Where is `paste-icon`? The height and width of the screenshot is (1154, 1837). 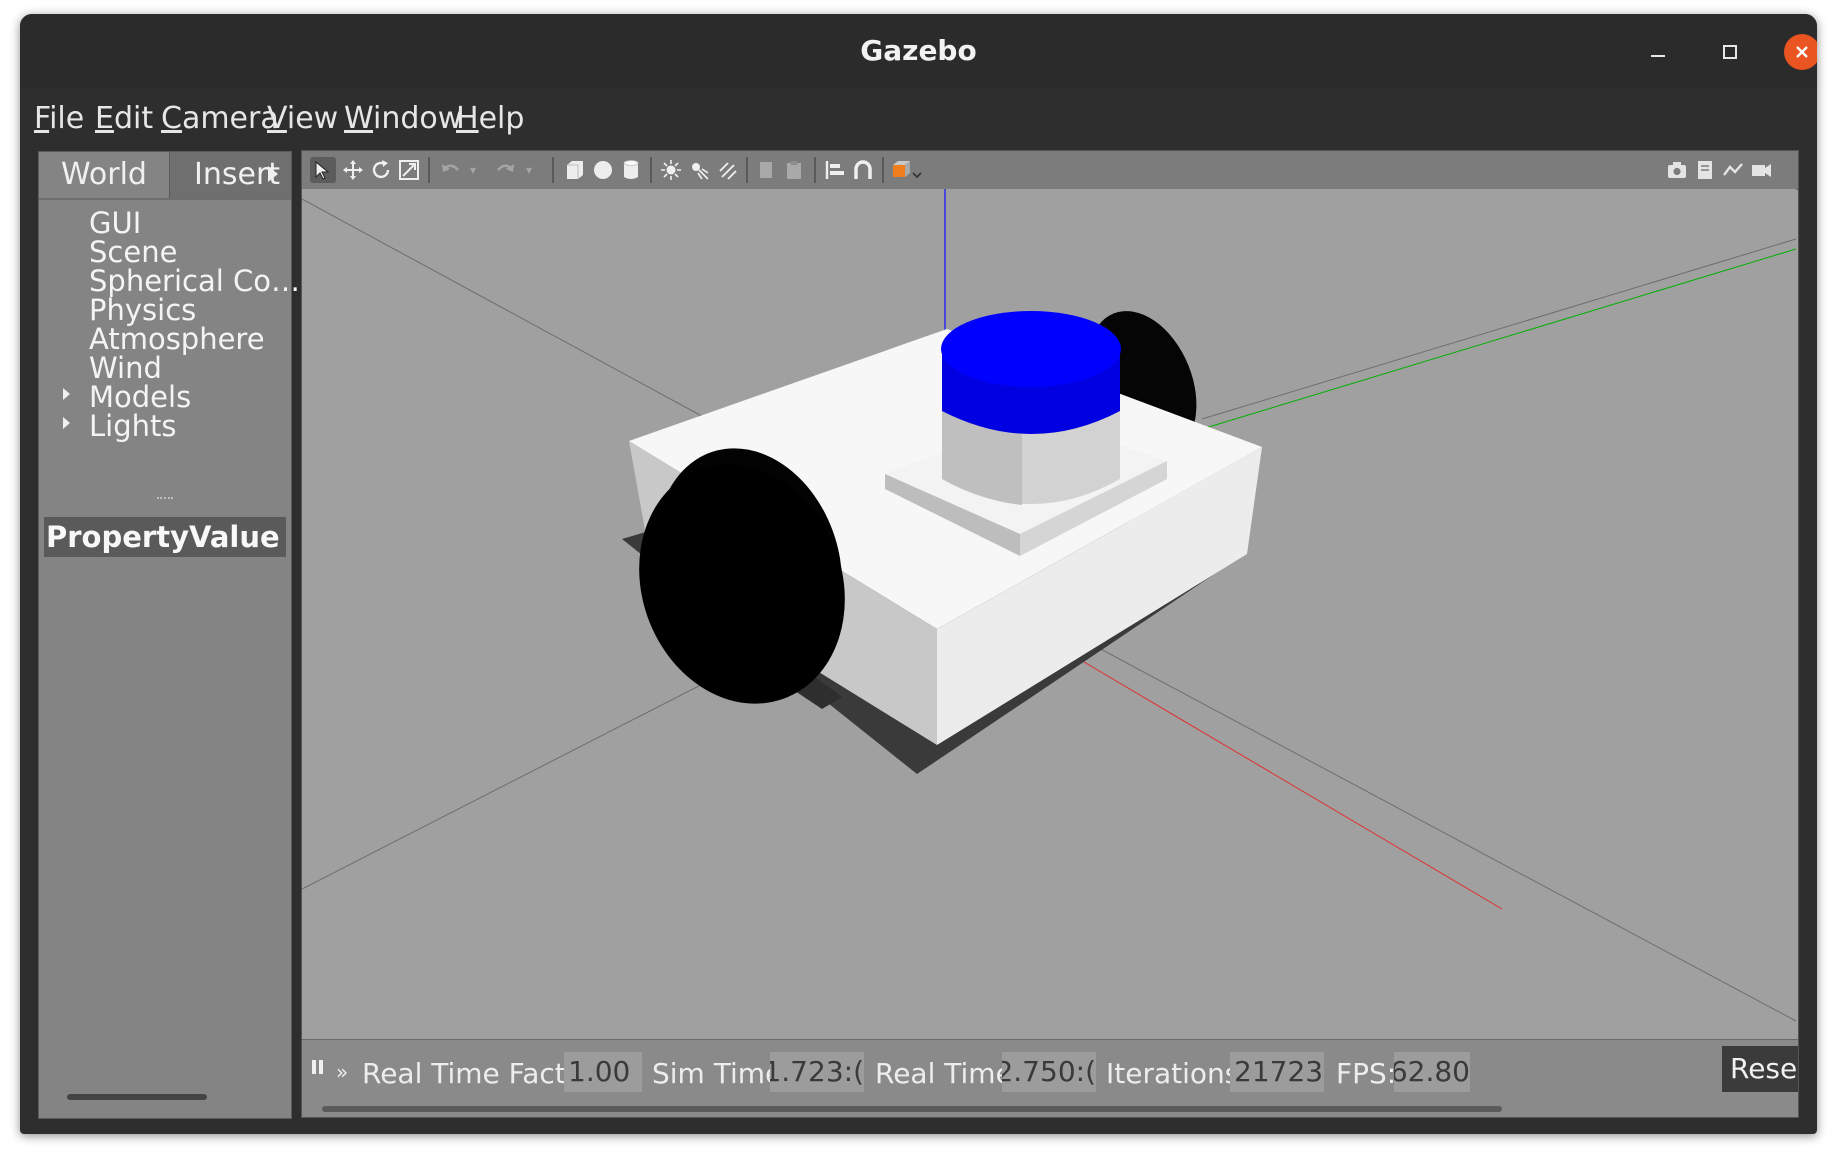
paste-icon is located at coordinates (795, 170).